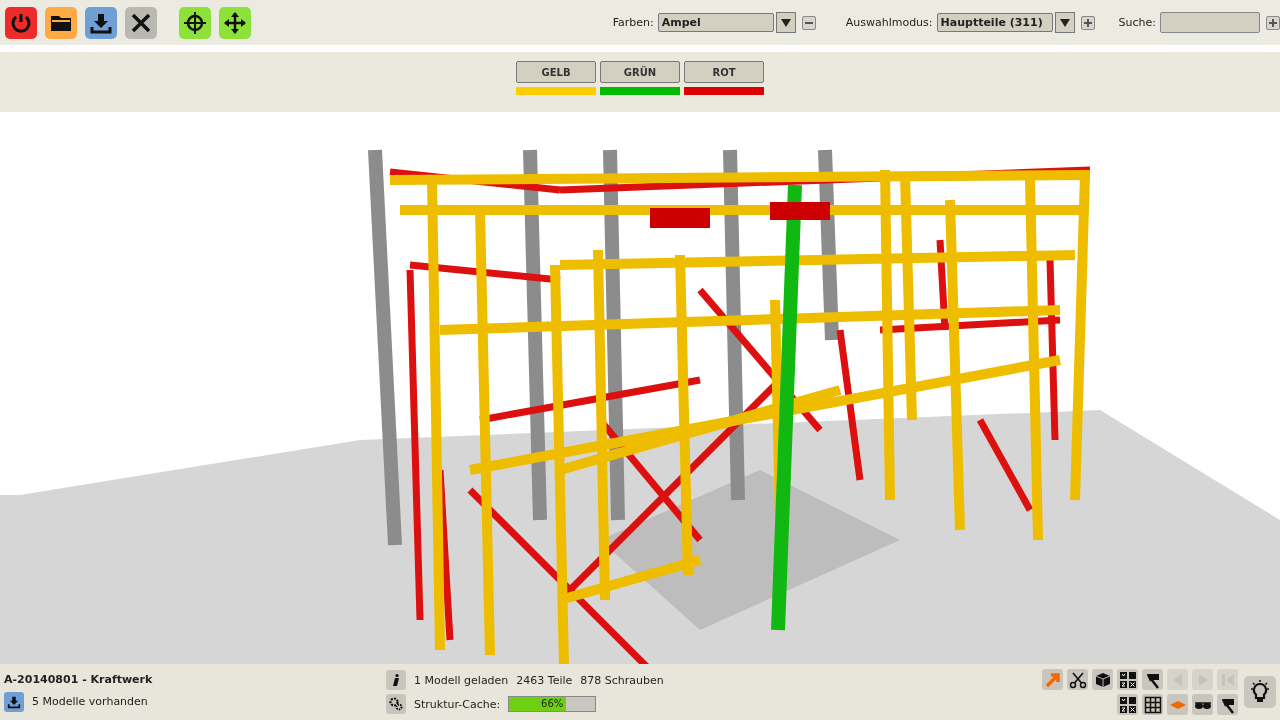 Image resolution: width=1280 pixels, height=720 pixels. What do you see at coordinates (552, 704) in the screenshot?
I see `cache-percent: 66%` at bounding box center [552, 704].